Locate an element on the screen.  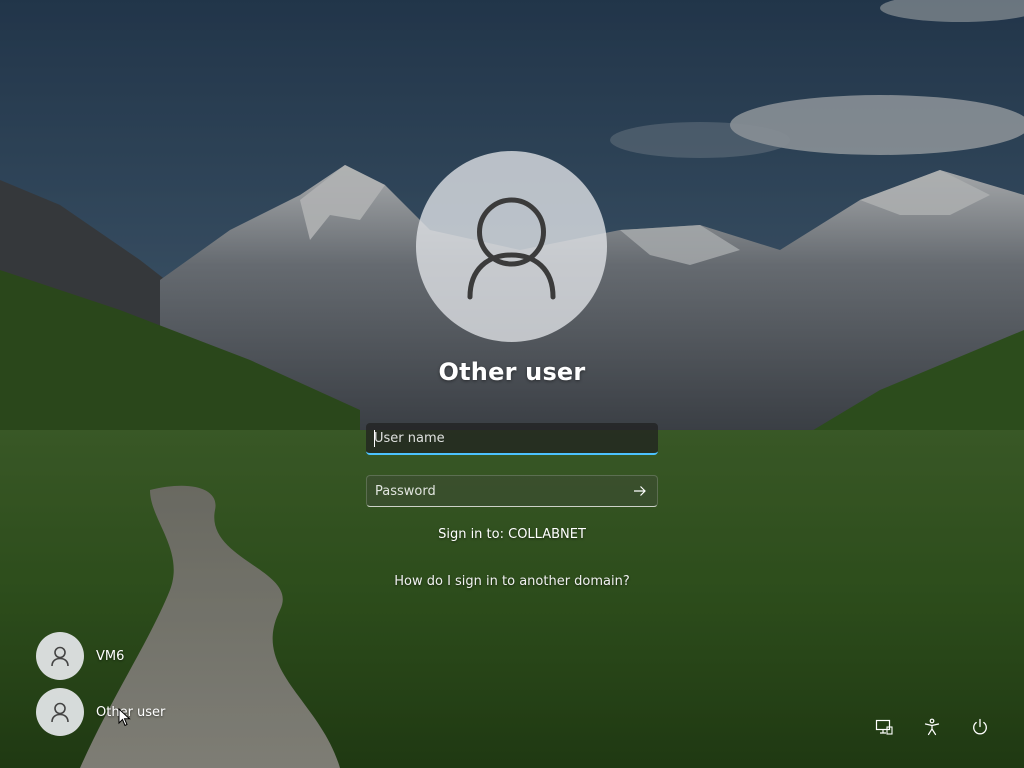
mouse-cursor-icon is located at coordinates (124, 717).